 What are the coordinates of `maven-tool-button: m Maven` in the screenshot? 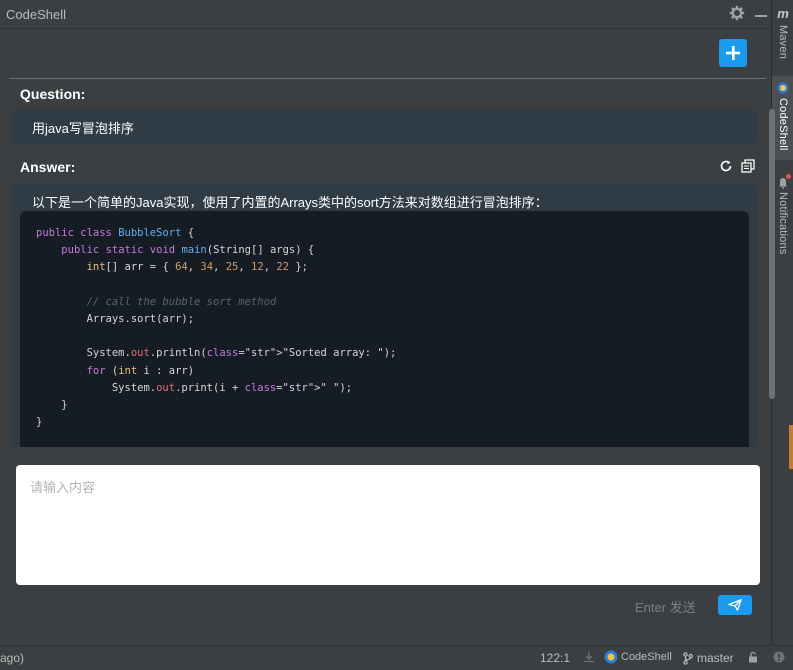 It's located at (782, 37).